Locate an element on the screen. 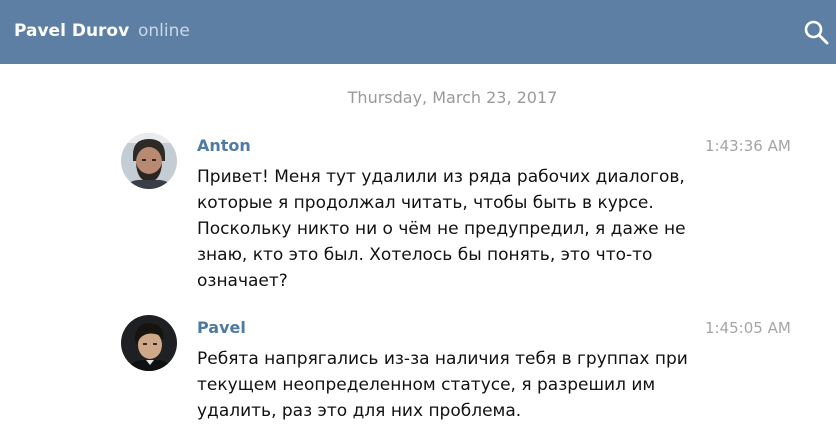 This screenshot has height=444, width=836. search-button is located at coordinates (816, 32).